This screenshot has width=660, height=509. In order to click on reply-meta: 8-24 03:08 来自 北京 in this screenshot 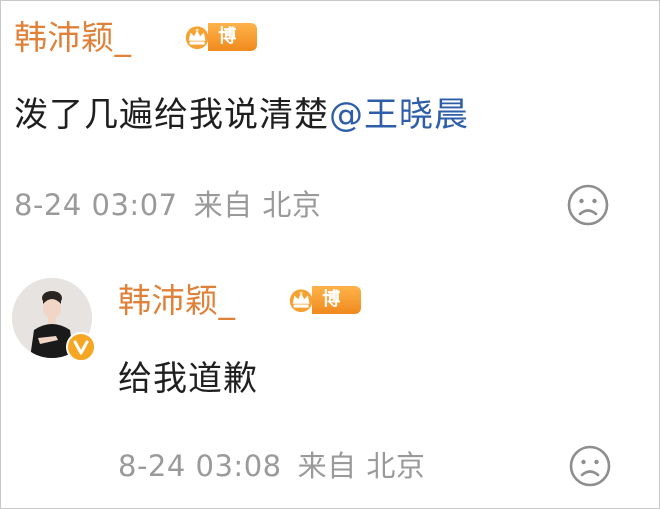, I will do `click(271, 466)`.